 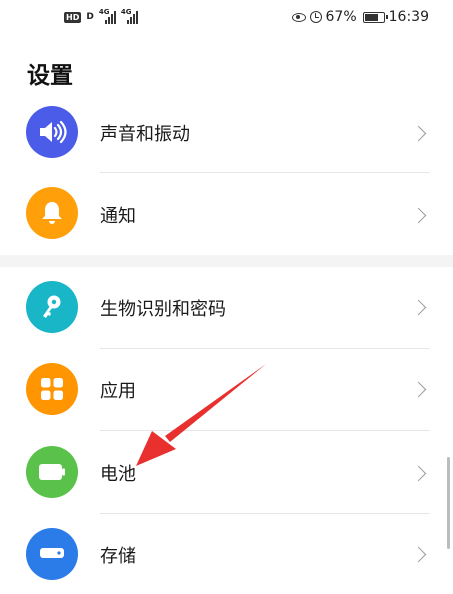 What do you see at coordinates (215, 403) in the screenshot?
I see `arrow-shaft` at bounding box center [215, 403].